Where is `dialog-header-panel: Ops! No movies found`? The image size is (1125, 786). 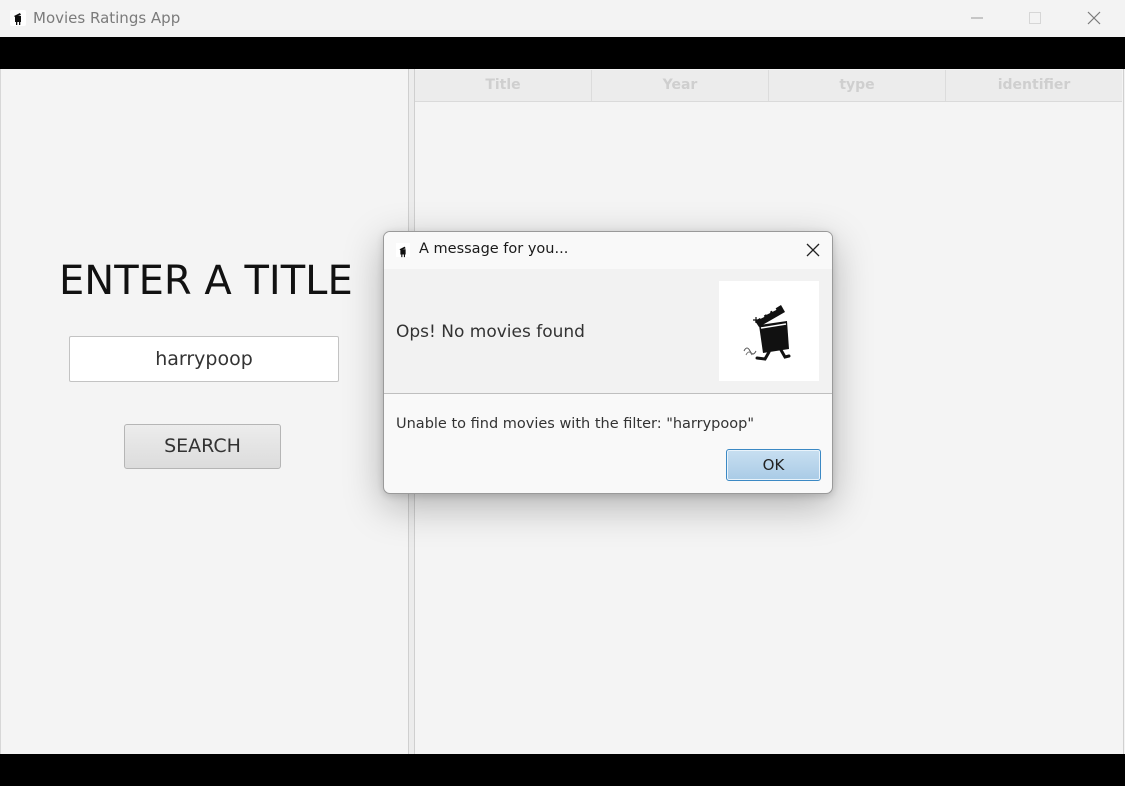 dialog-header-panel: Ops! No movies found is located at coordinates (608, 331).